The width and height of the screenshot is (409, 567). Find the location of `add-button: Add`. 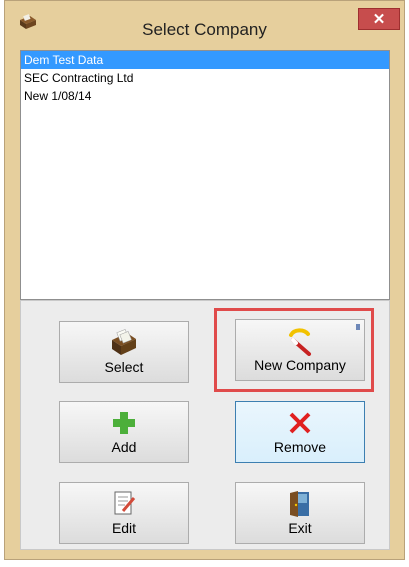

add-button: Add is located at coordinates (124, 432).